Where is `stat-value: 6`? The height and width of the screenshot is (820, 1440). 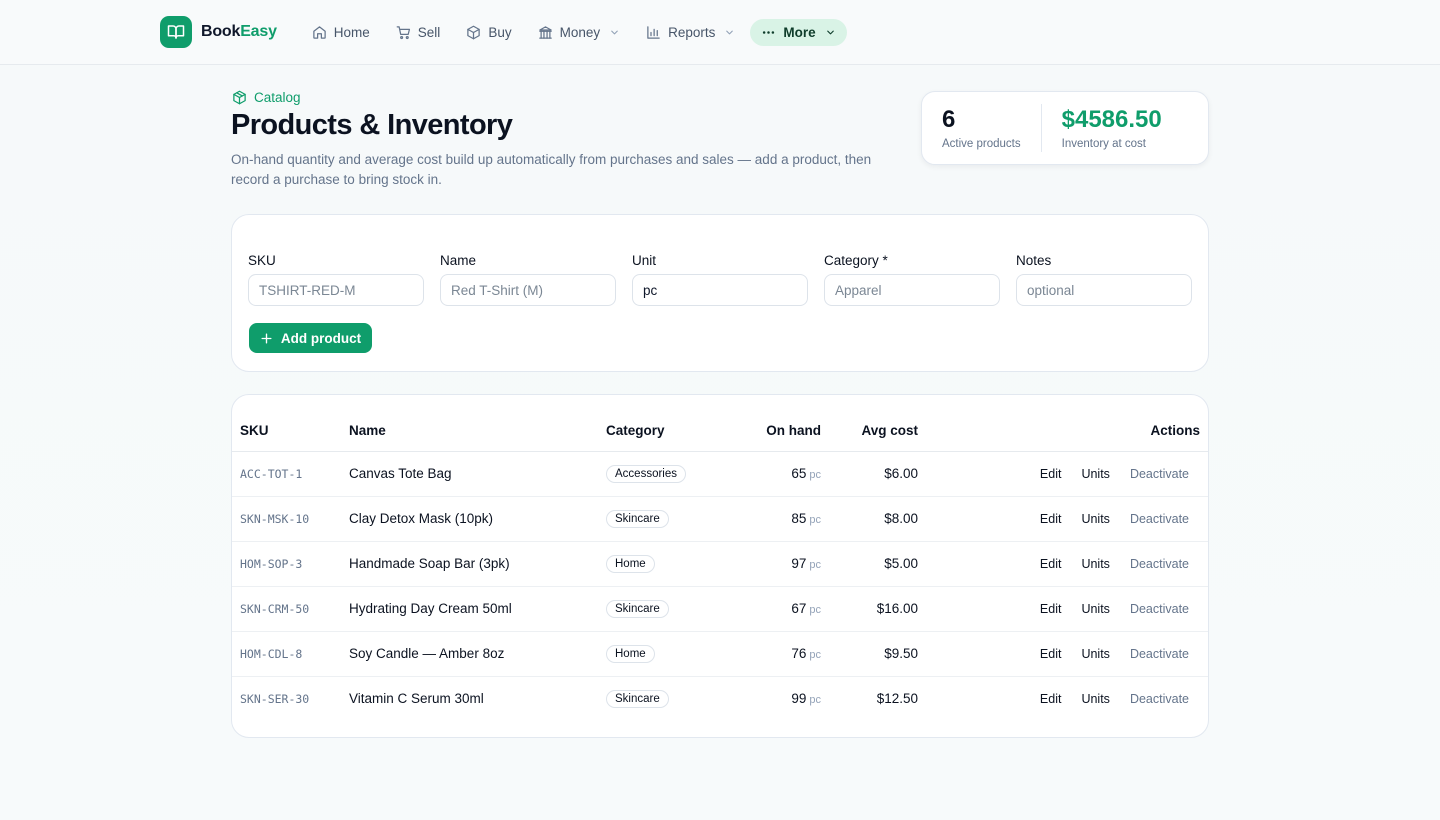 stat-value: 6 is located at coordinates (949, 119).